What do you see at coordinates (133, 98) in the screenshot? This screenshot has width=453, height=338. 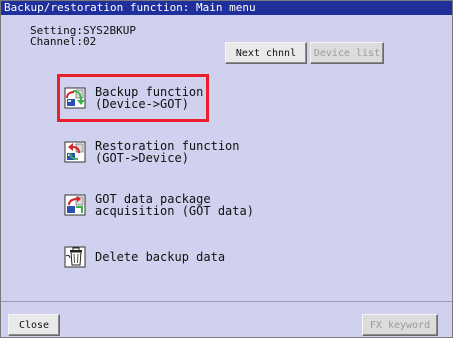 I see `selection-highlight` at bounding box center [133, 98].